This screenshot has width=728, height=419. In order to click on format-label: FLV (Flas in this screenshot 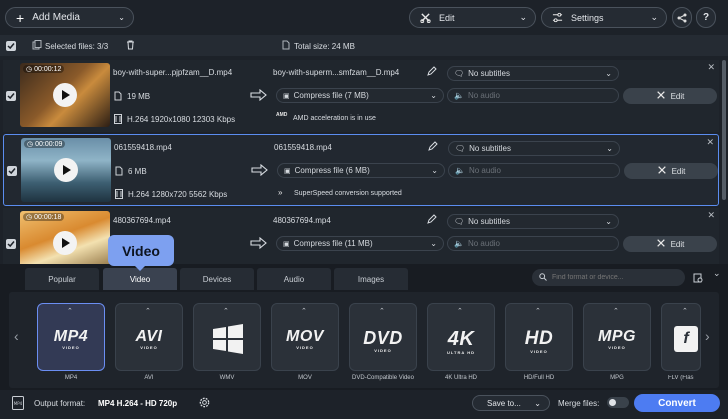, I will do `click(681, 378)`.